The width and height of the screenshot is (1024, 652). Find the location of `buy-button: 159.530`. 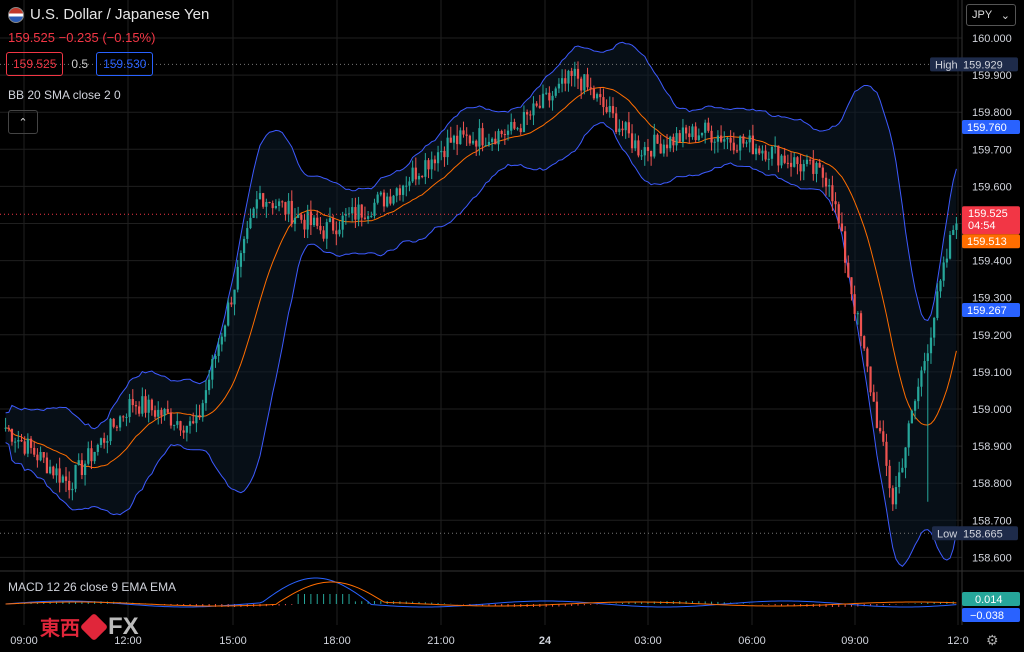

buy-button: 159.530 is located at coordinates (125, 64).